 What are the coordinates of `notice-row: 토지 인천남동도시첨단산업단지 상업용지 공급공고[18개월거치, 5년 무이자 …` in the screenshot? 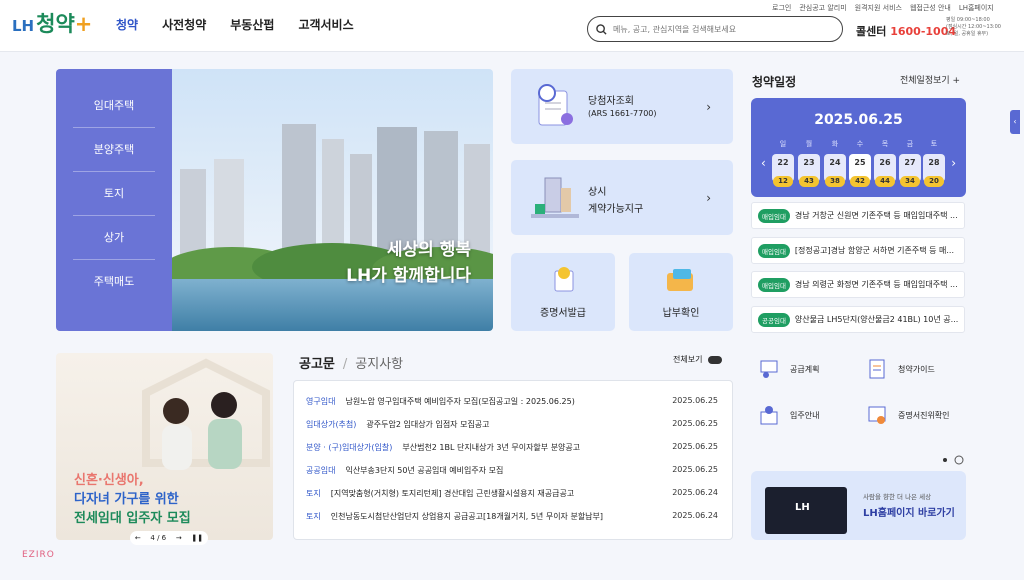 It's located at (516, 516).